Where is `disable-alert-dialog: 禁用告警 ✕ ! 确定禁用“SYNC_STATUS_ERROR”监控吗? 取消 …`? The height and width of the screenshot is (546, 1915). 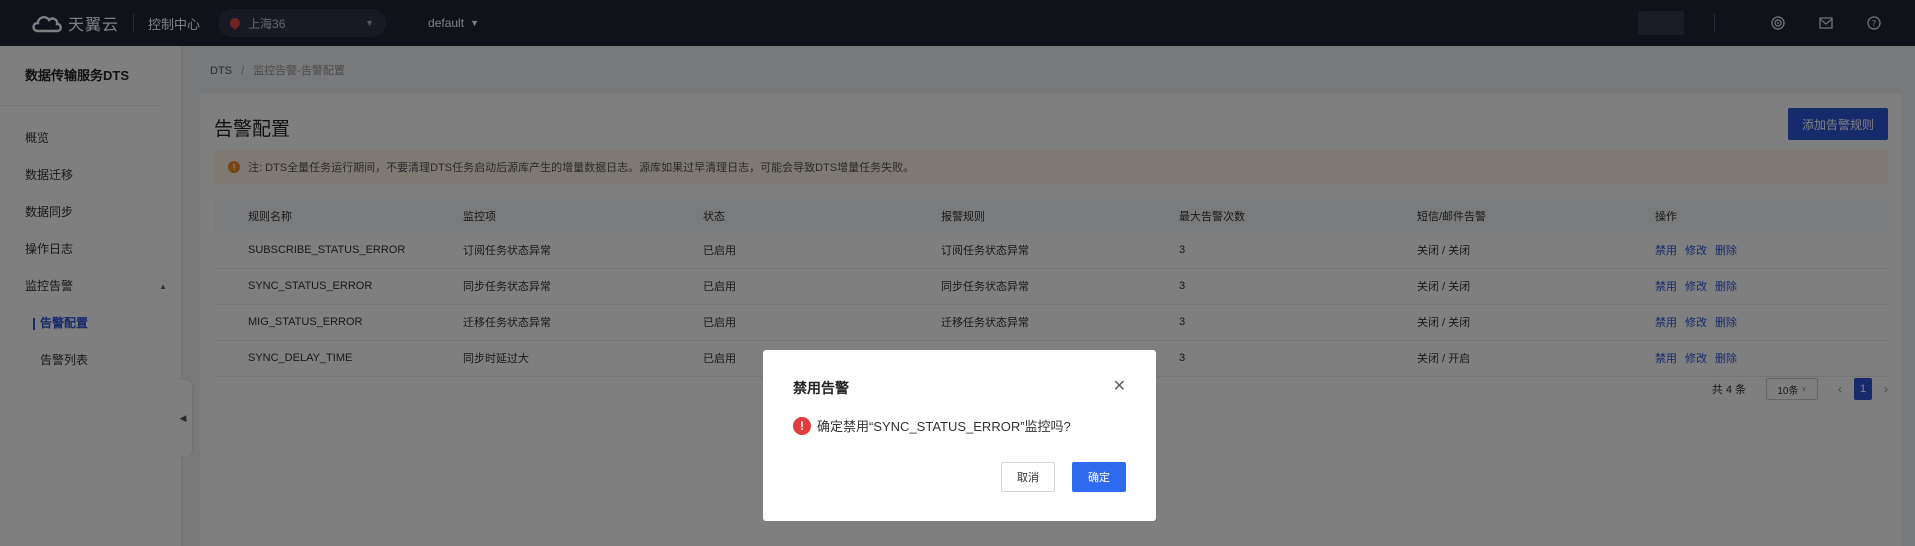 disable-alert-dialog: 禁用告警 ✕ ! 确定禁用“SYNC_STATUS_ERROR”监控吗? 取消 … is located at coordinates (959, 435).